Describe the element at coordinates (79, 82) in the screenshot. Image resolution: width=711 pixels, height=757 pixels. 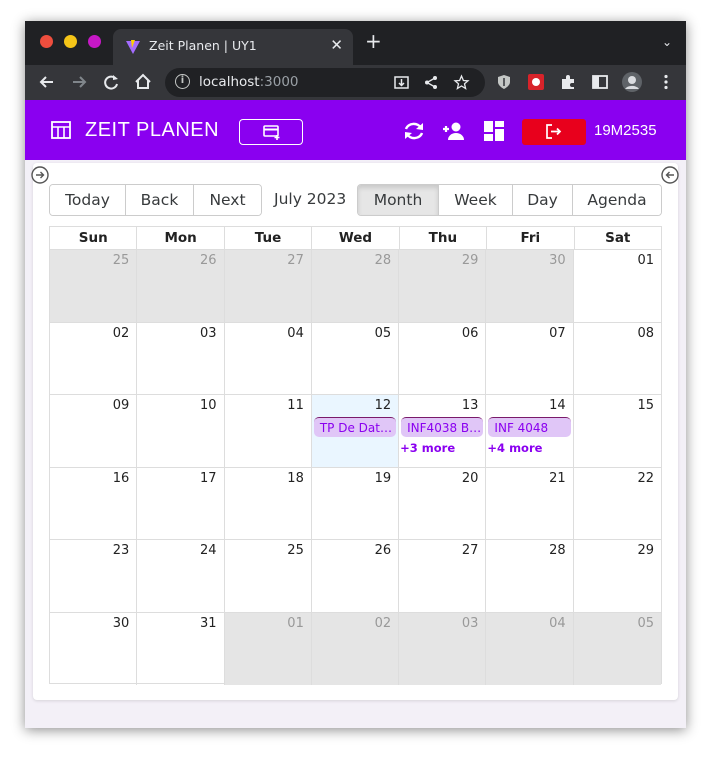
I see `forward-arrow-icon` at that location.